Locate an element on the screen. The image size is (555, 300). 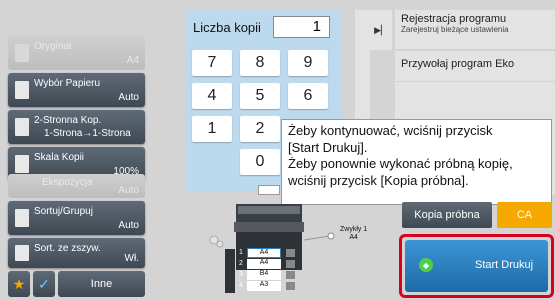
paper-value: Auto is located at coordinates (128, 97).